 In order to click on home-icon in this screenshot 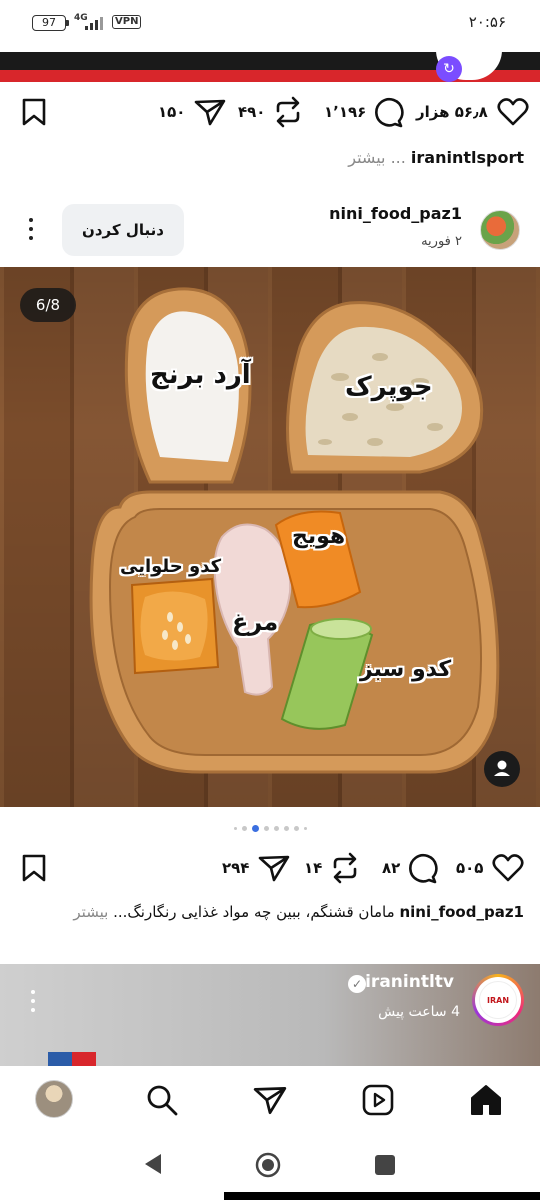, I will do `click(486, 1100)`.